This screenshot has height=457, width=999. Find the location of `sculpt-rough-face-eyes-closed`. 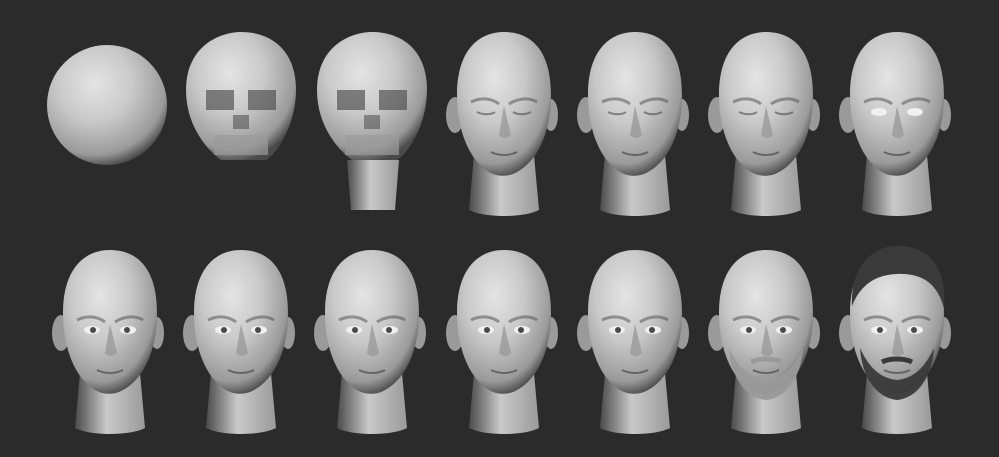

sculpt-rough-face-eyes-closed is located at coordinates (501, 124).